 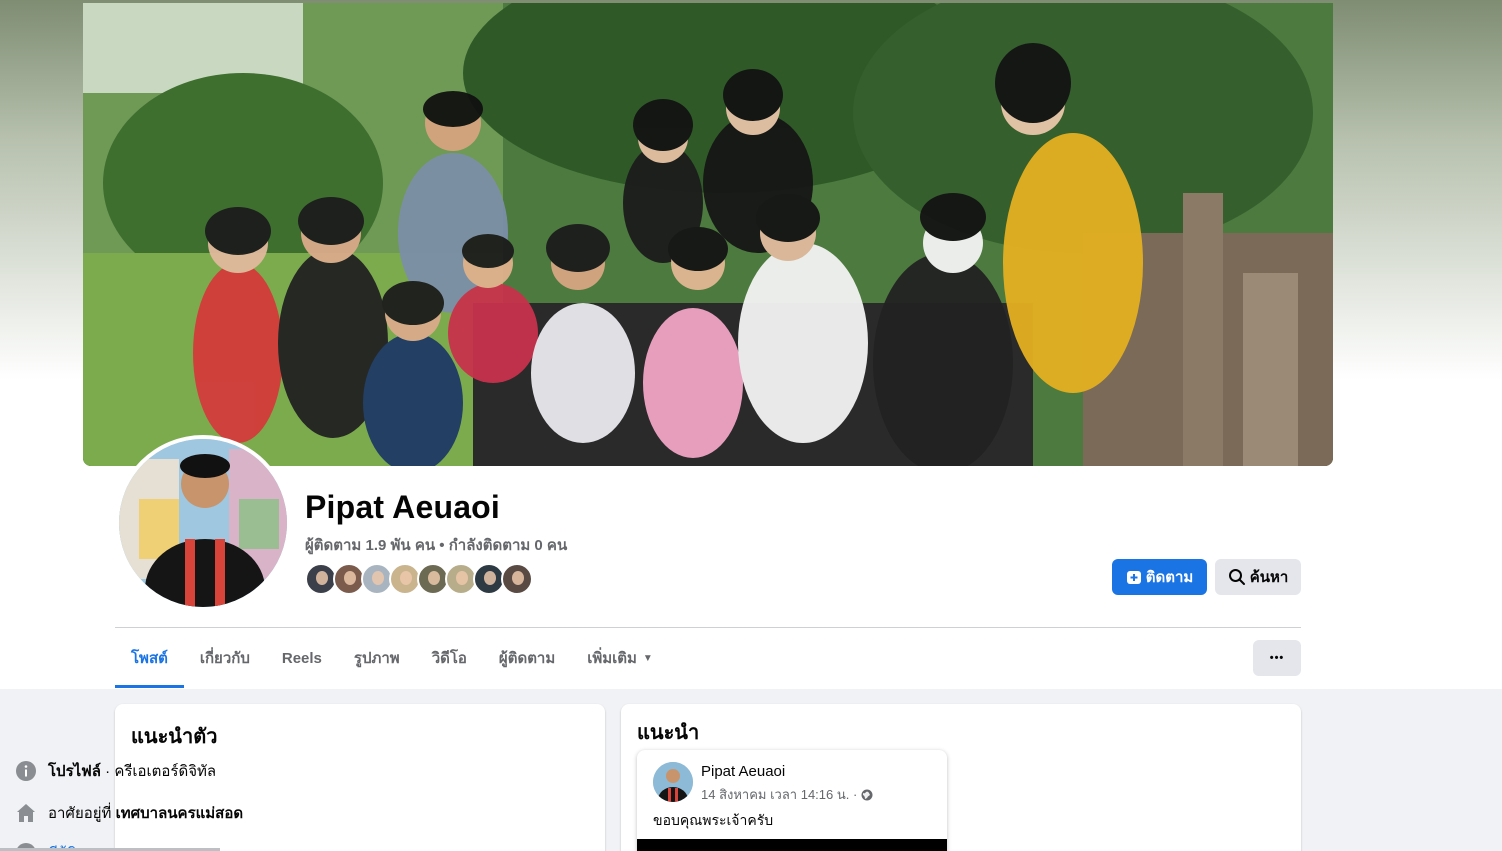 I want to click on tab-label: วิดีโอ, so click(x=449, y=658).